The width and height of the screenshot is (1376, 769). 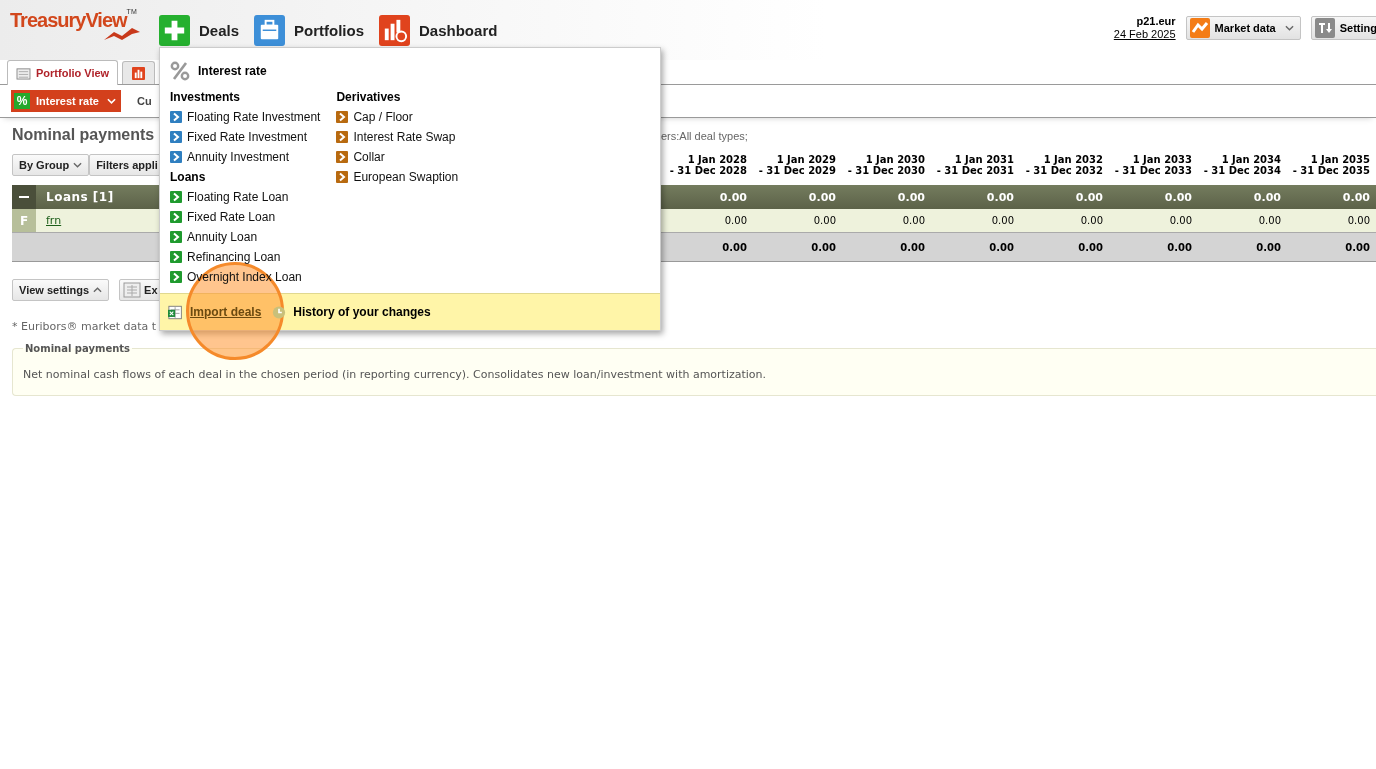 What do you see at coordinates (63, 72) in the screenshot?
I see `tab: Portfolio View` at bounding box center [63, 72].